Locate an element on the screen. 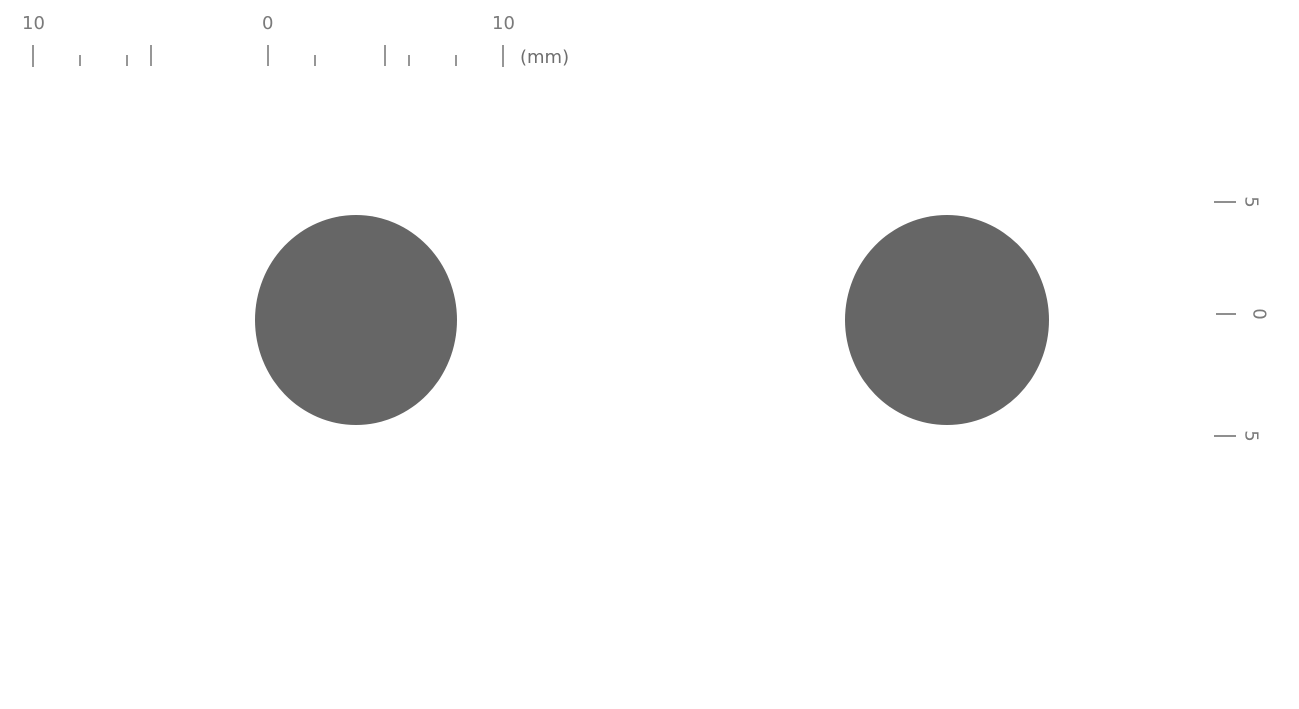 Image resolution: width=1299 pixels, height=709 pixels. vertical-label-bottom: 5 is located at coordinates (1251, 435).